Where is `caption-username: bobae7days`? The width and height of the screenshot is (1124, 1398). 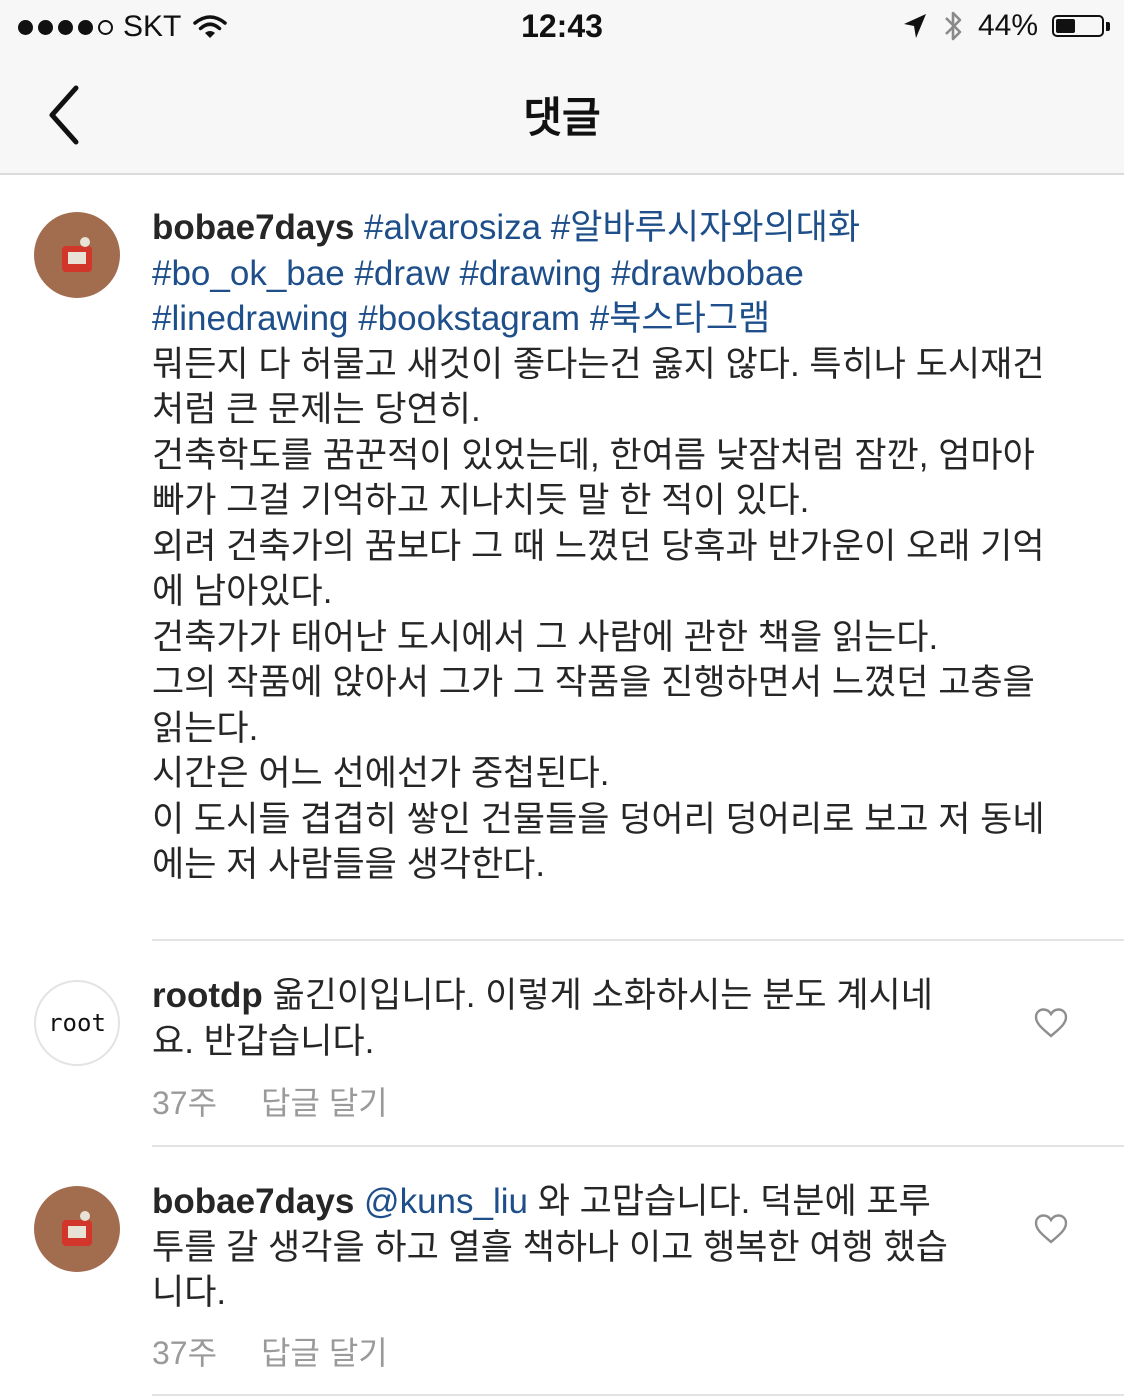
caption-username: bobae7days is located at coordinates (253, 227).